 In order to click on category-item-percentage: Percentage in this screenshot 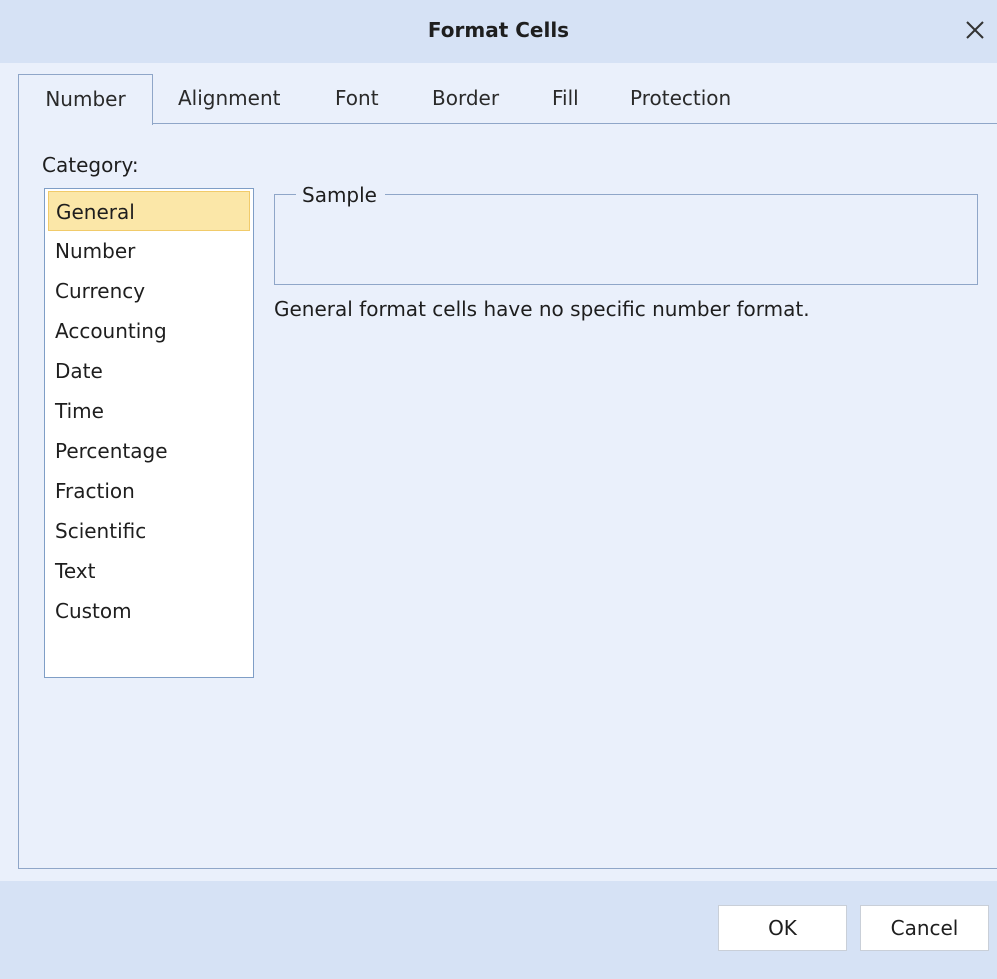, I will do `click(149, 451)`.